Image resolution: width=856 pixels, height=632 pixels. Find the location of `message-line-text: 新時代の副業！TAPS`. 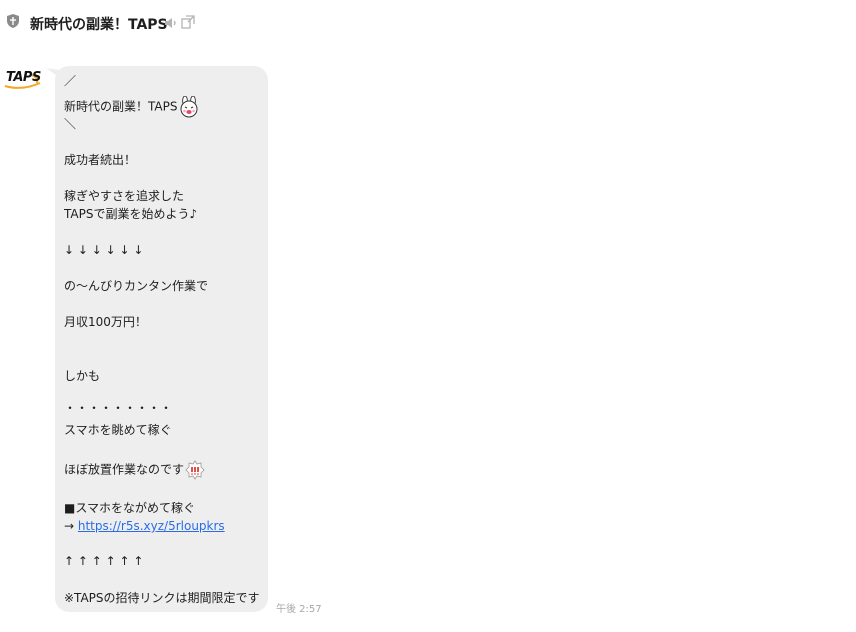

message-line-text: 新時代の副業！TAPS is located at coordinates (121, 106).